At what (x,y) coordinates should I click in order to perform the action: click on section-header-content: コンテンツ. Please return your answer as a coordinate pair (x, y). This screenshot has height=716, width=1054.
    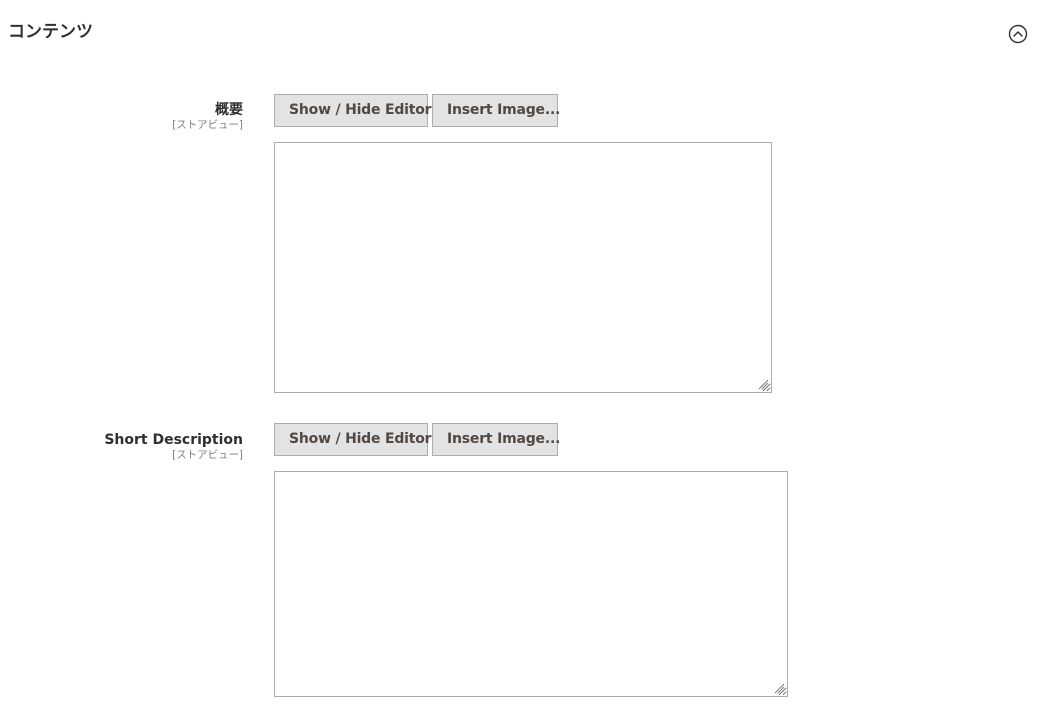
    Looking at the image, I should click on (527, 32).